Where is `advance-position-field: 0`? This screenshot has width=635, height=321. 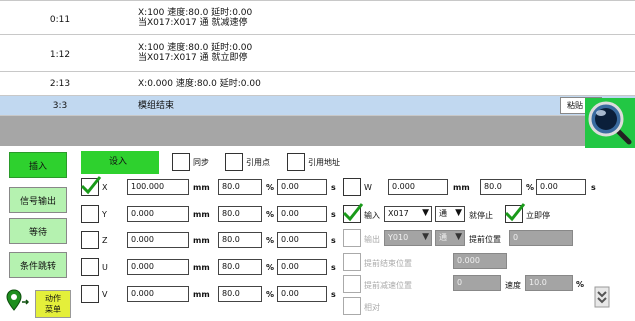
advance-position-field: 0 is located at coordinates (541, 238).